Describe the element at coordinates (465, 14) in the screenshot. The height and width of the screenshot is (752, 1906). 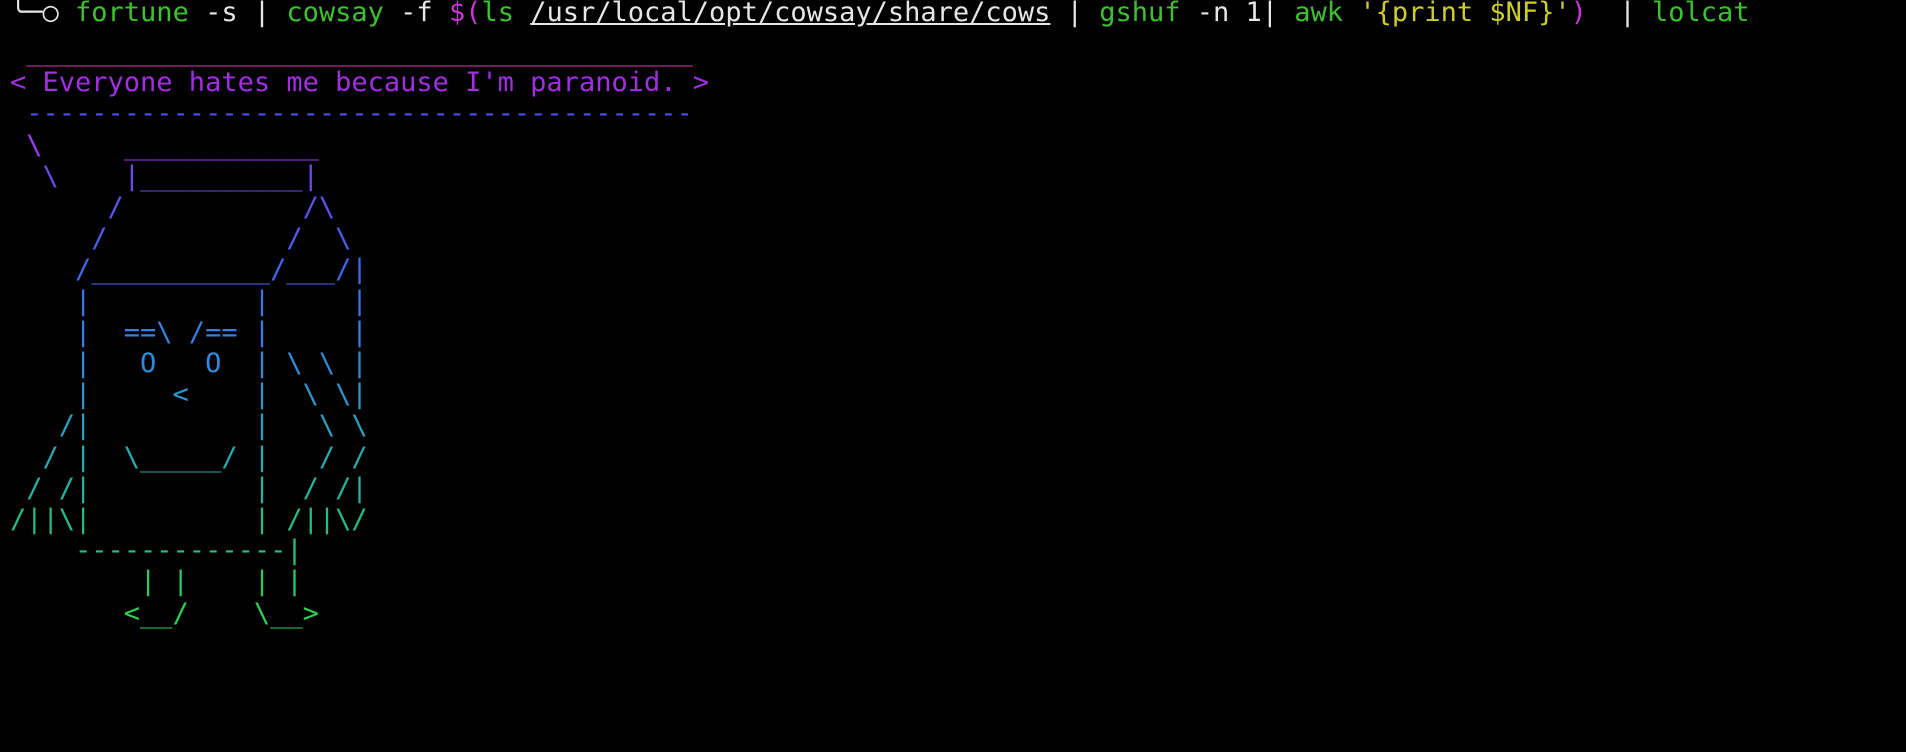
I see `command-token: $(` at that location.